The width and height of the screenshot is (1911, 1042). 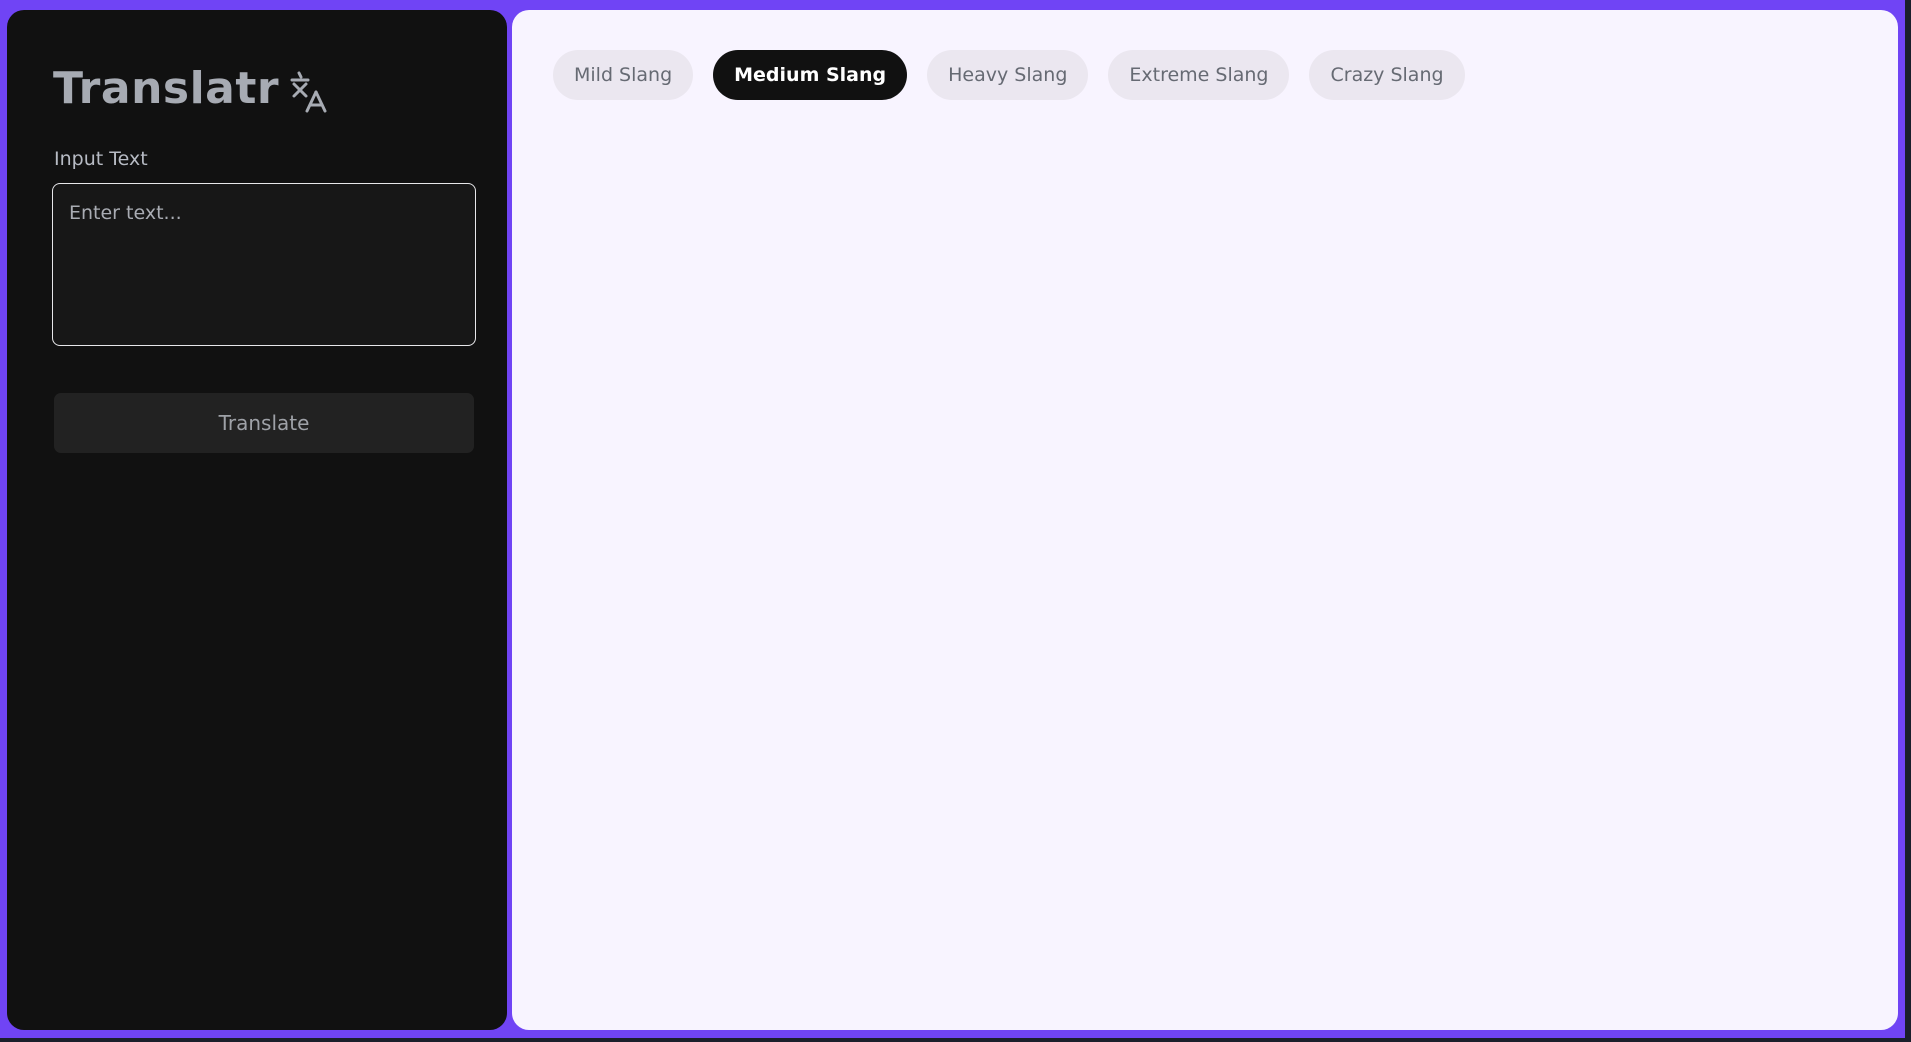 I want to click on input-textarea, so click(x=264, y=264).